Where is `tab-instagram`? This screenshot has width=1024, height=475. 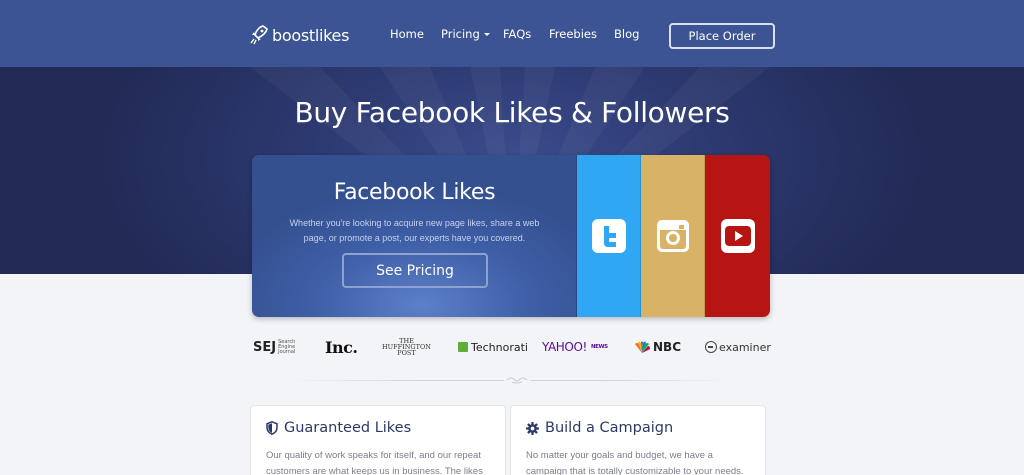 tab-instagram is located at coordinates (673, 236).